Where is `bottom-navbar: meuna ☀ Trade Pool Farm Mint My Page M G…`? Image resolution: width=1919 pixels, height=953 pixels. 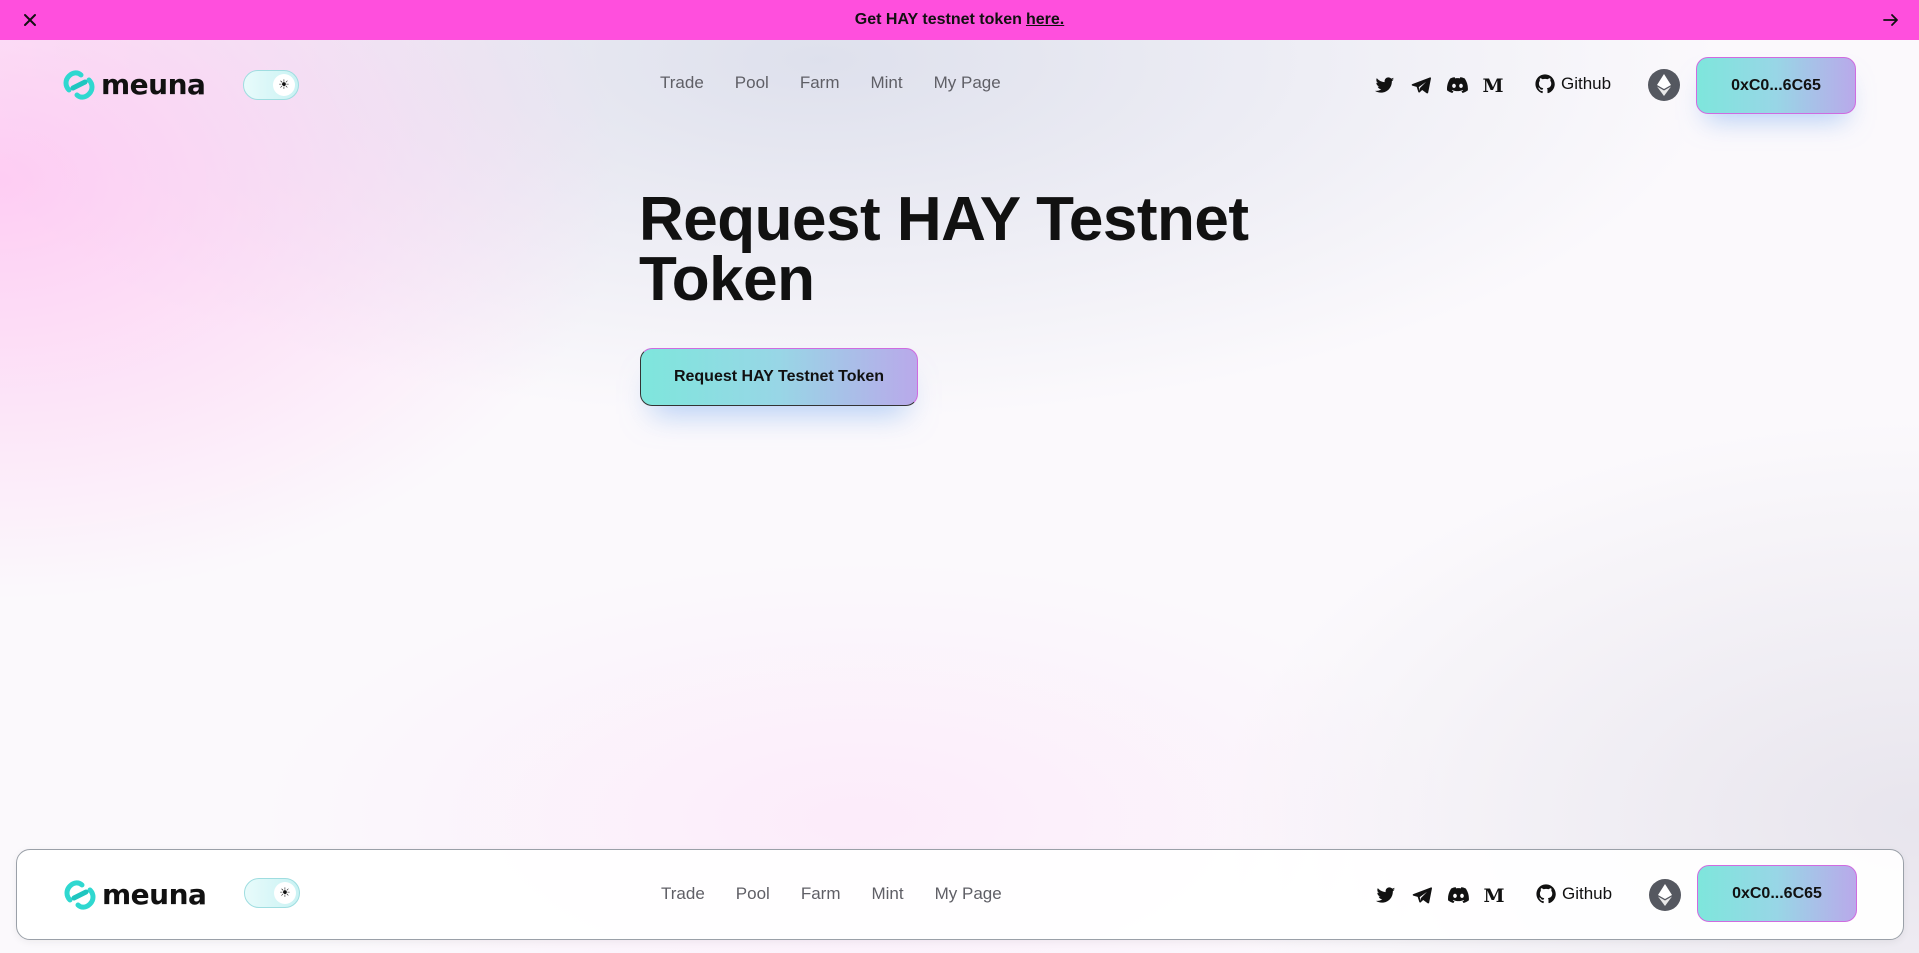 bottom-navbar: meuna ☀ Trade Pool Farm Mint My Page M G… is located at coordinates (960, 894).